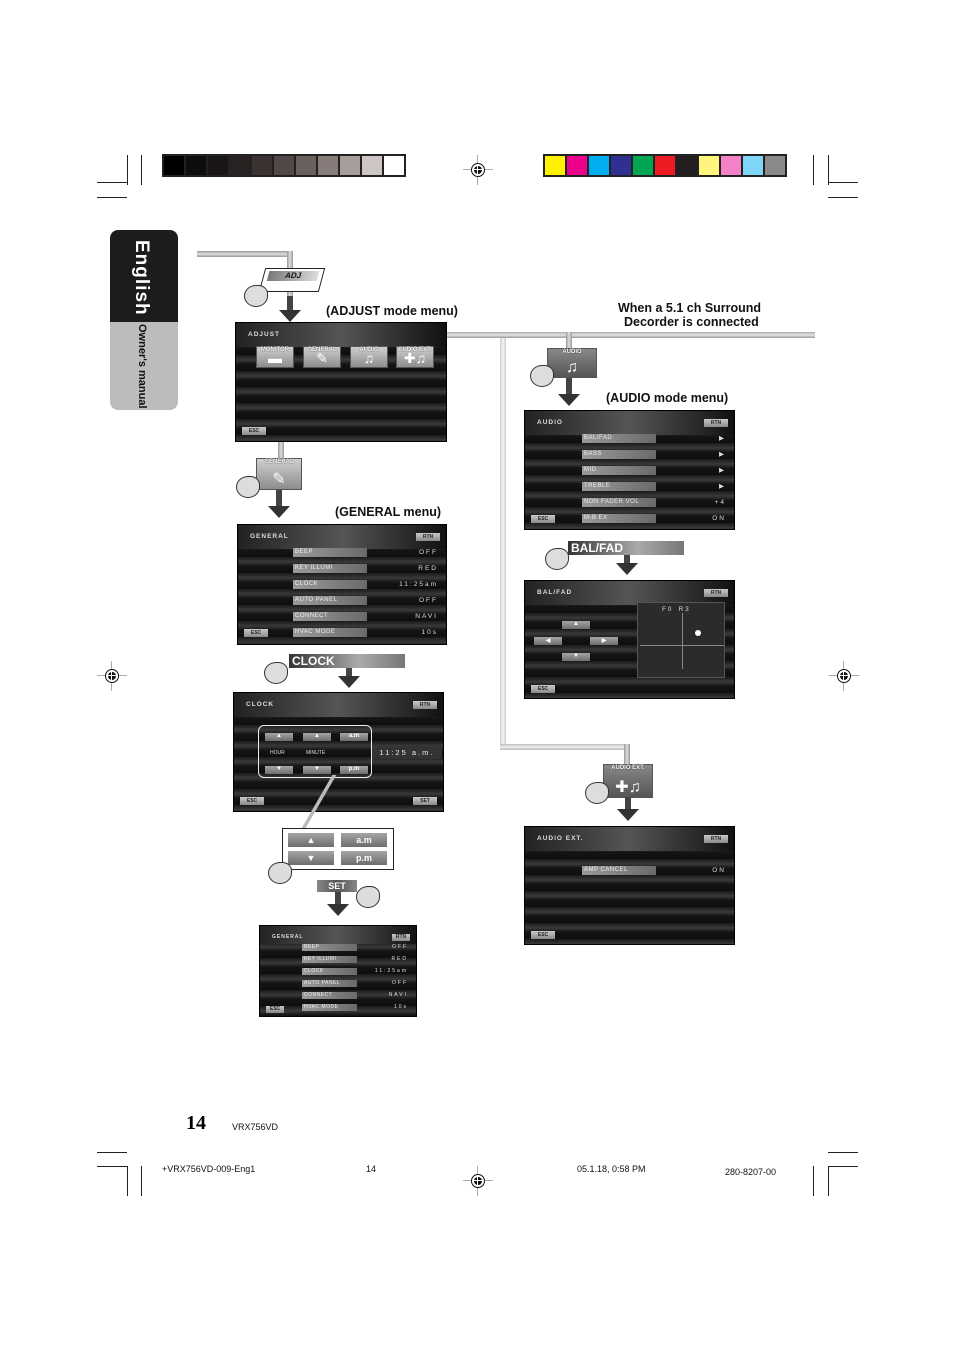  What do you see at coordinates (347, 661) in the screenshot?
I see `clock-pill-button: CLOCK` at bounding box center [347, 661].